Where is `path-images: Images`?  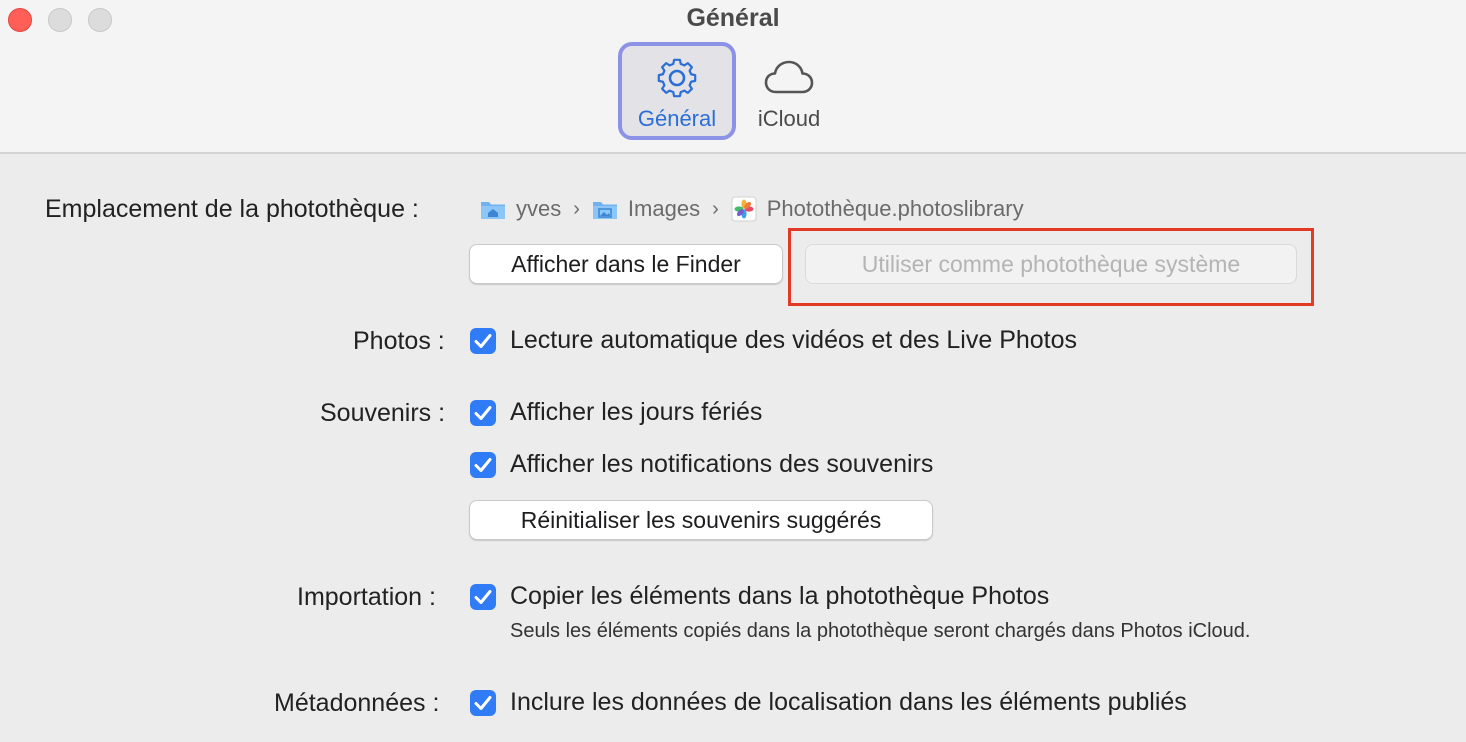
path-images: Images is located at coordinates (664, 208).